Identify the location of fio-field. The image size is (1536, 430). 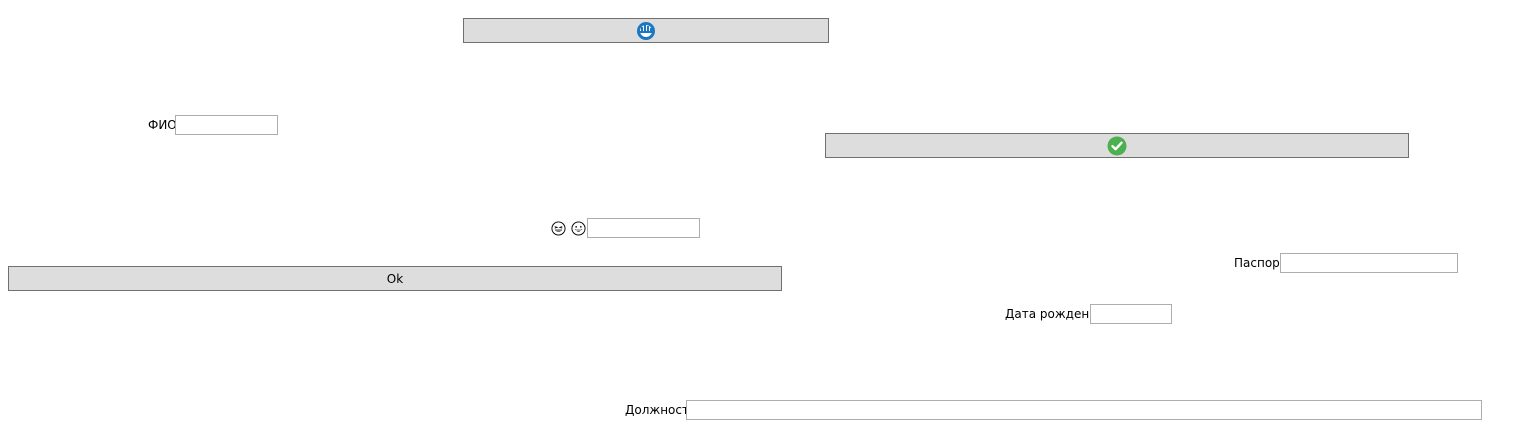
(226, 125).